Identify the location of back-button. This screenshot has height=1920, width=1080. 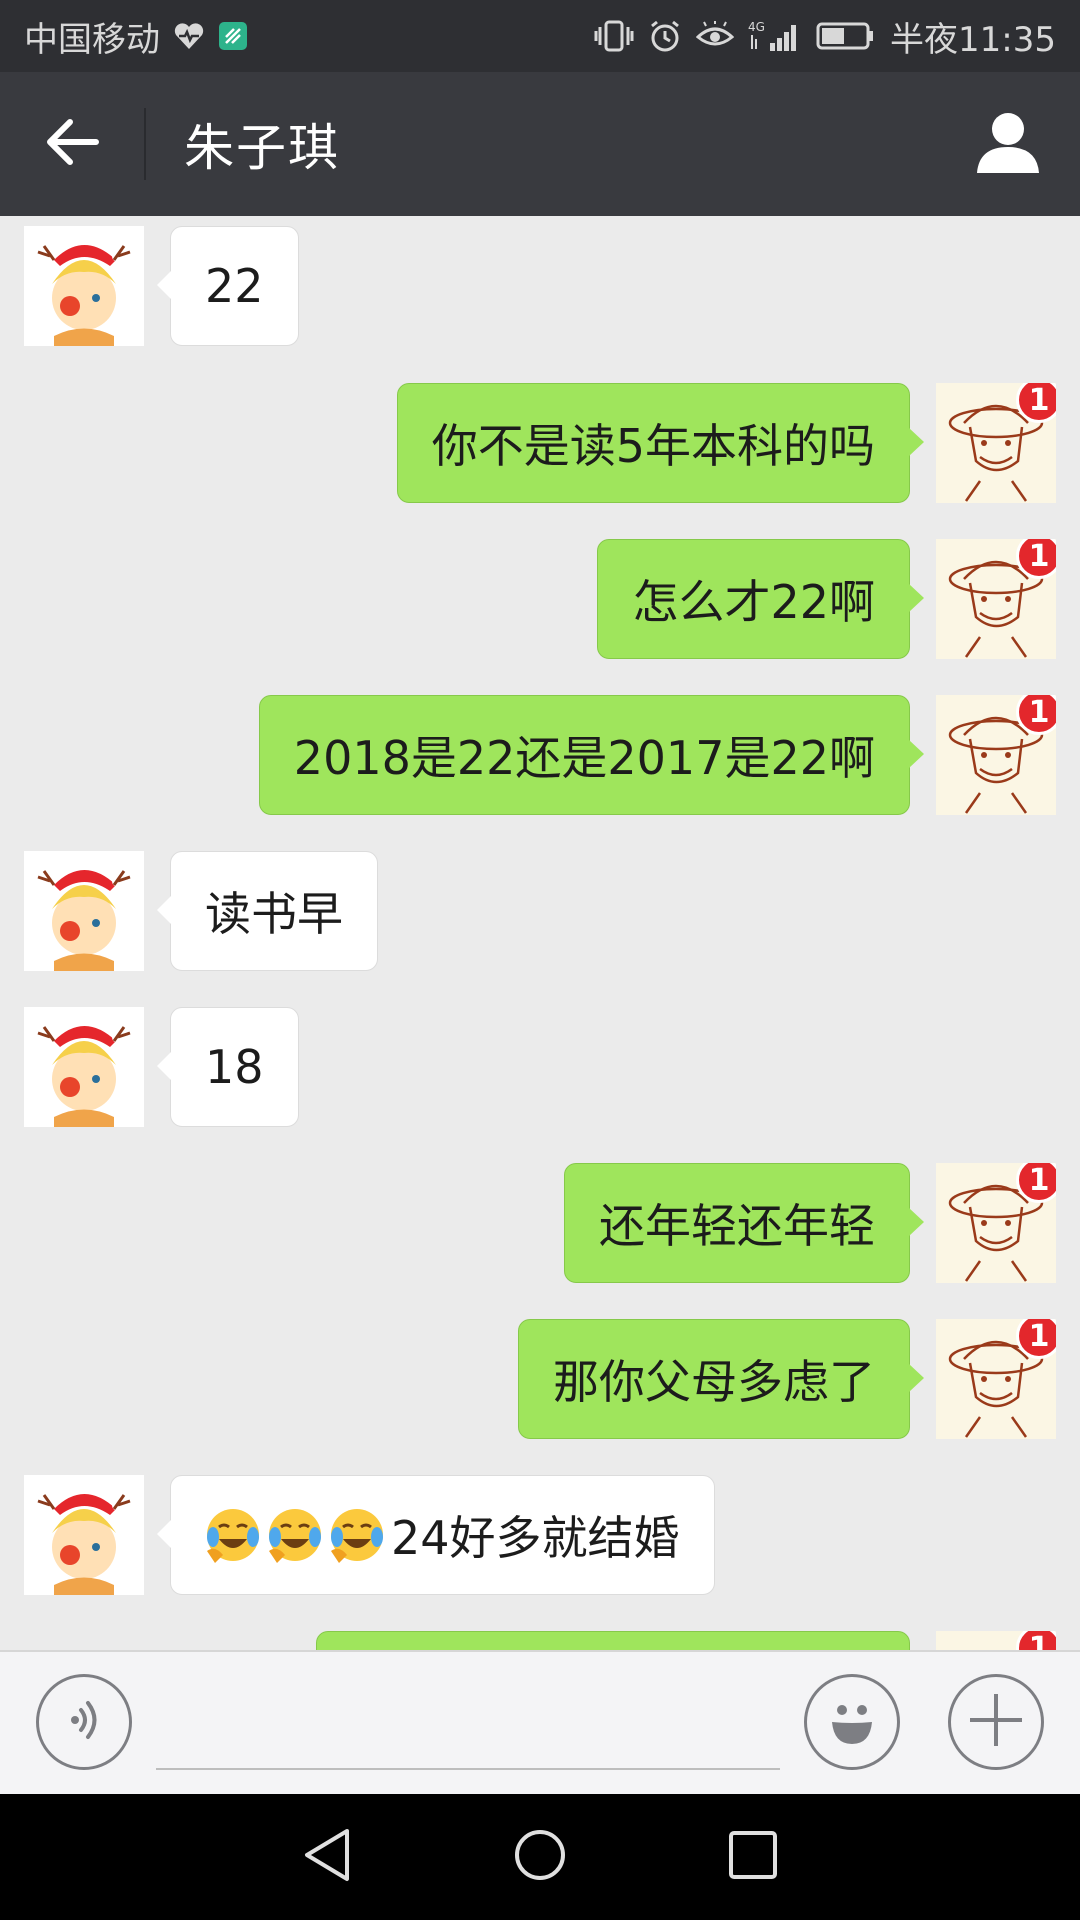
(72, 144).